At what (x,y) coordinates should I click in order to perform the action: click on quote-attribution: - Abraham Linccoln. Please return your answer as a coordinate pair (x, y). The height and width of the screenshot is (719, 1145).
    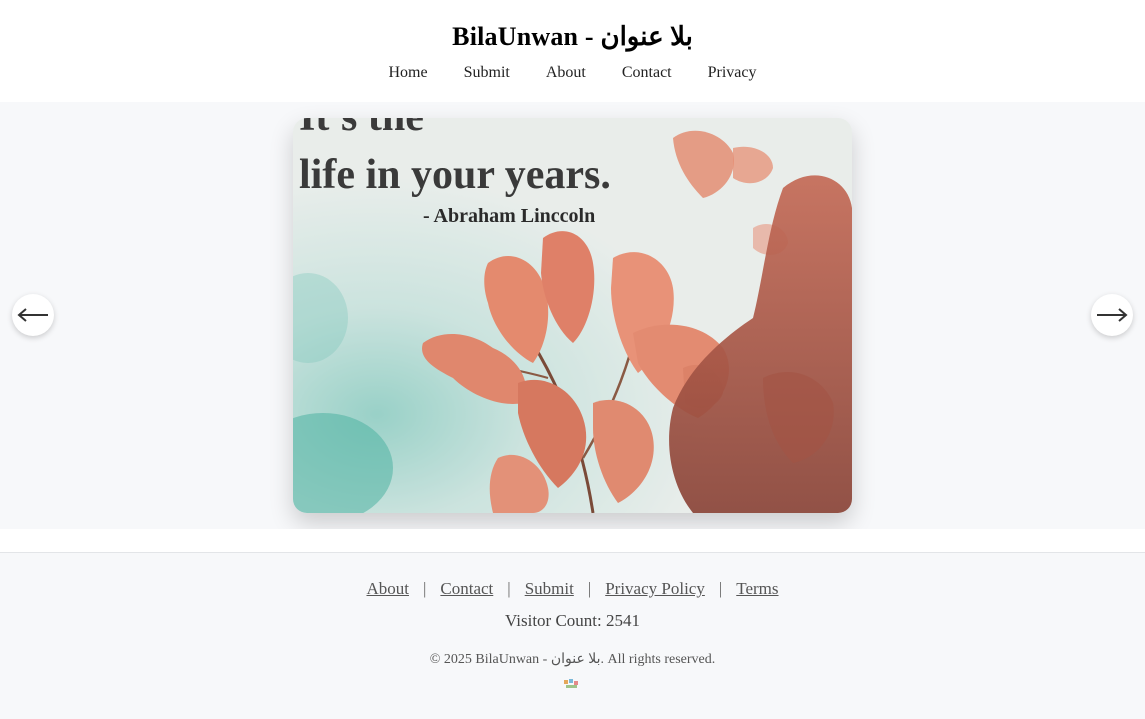
    Looking at the image, I should click on (509, 216).